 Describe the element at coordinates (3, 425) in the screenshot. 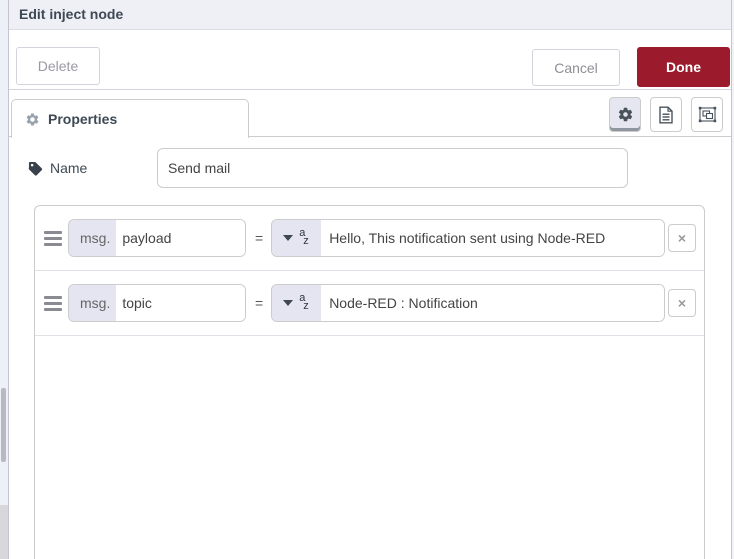

I see `background-scrollbar-thumb` at that location.